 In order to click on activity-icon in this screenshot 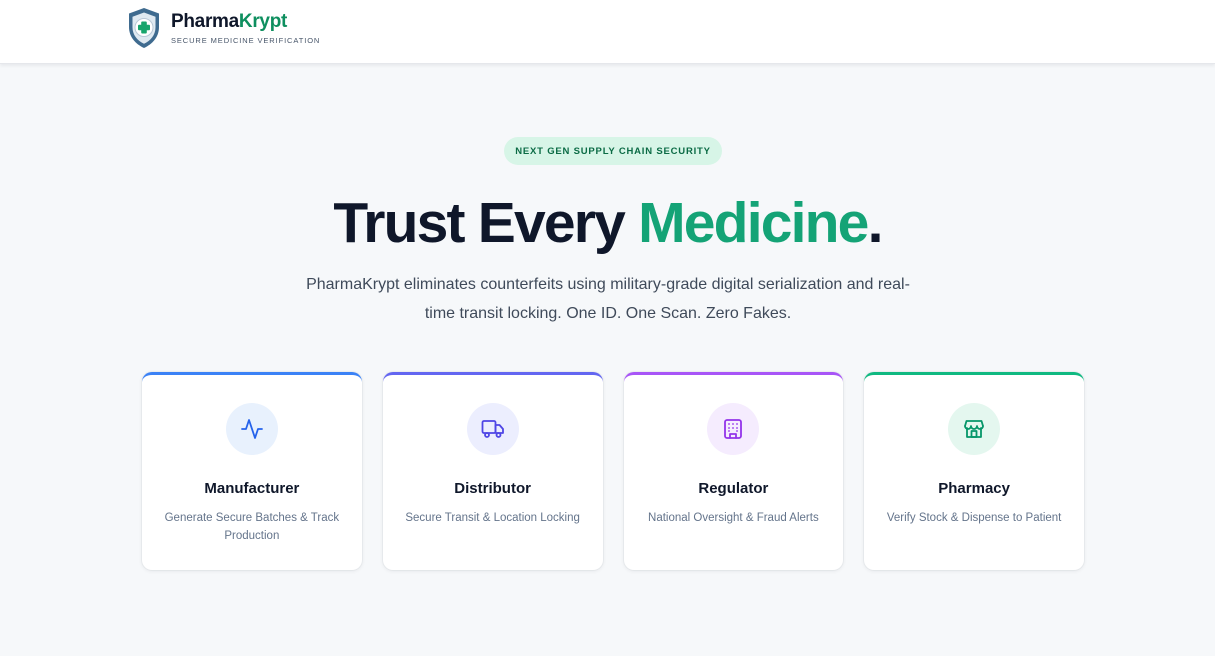, I will do `click(251, 429)`.